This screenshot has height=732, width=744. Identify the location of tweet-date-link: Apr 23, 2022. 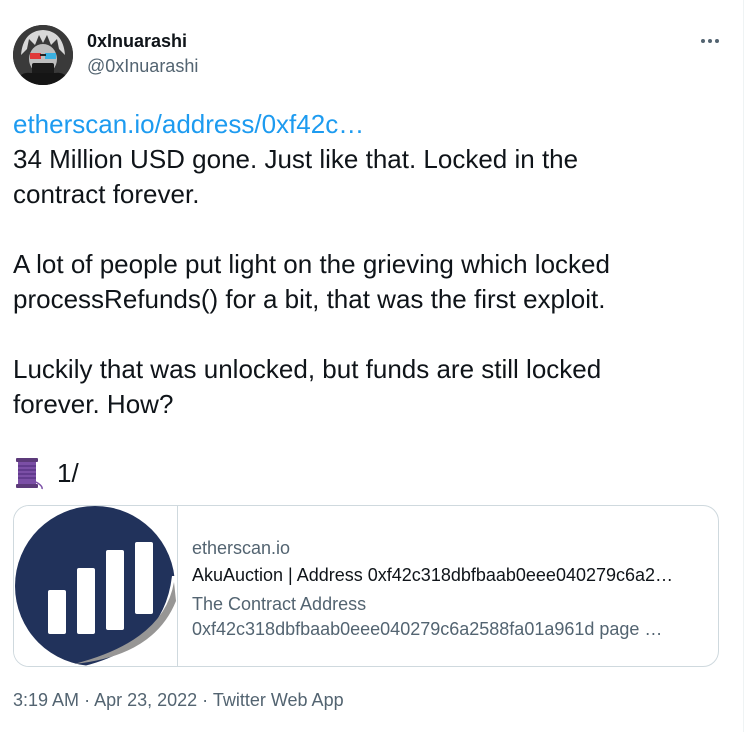
(145, 700).